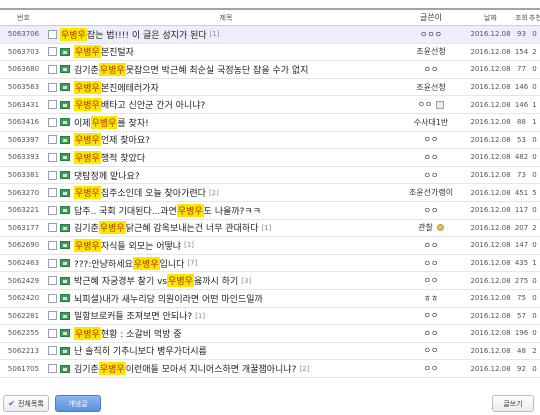 The height and width of the screenshot is (415, 540). What do you see at coordinates (217, 69) in the screenshot?
I see `post-title-text: 못잡으면 박근혜 최순실 국정농단 잡을 수가 없지` at bounding box center [217, 69].